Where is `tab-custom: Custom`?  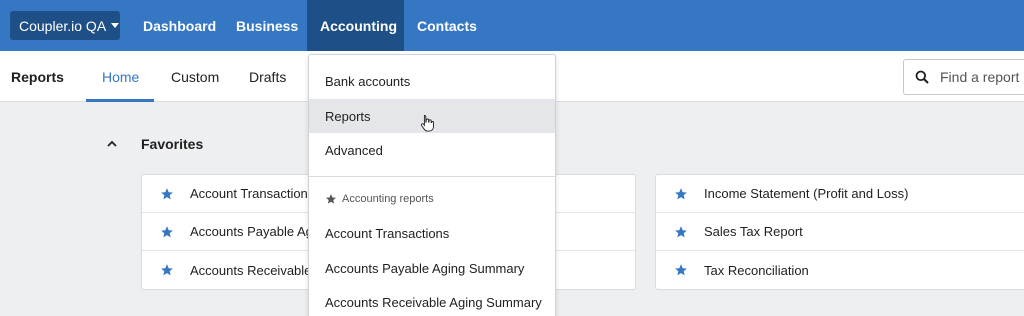 tab-custom: Custom is located at coordinates (195, 77).